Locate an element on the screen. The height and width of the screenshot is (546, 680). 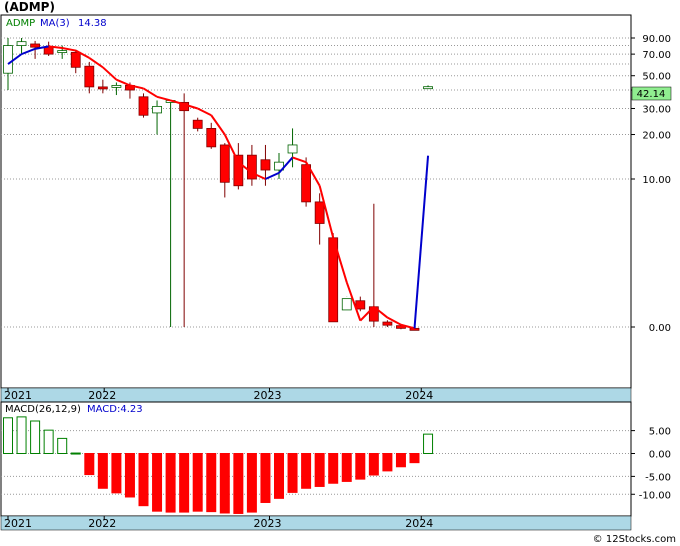
price-y-tick-label: 20.00 is located at coordinates (656, 136).